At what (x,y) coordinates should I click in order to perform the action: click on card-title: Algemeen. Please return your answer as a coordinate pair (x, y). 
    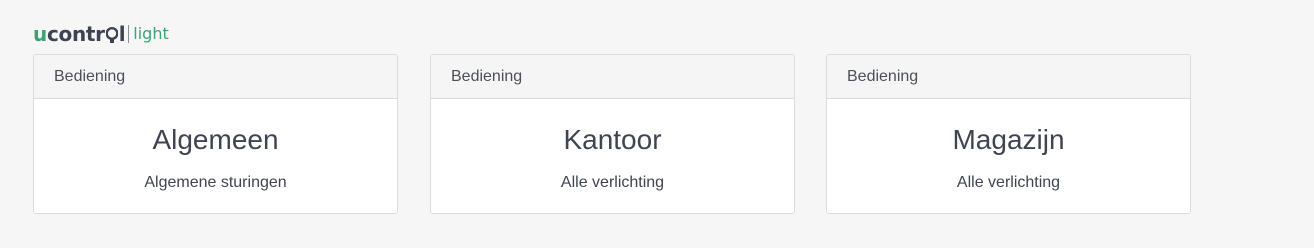
    Looking at the image, I should click on (215, 139).